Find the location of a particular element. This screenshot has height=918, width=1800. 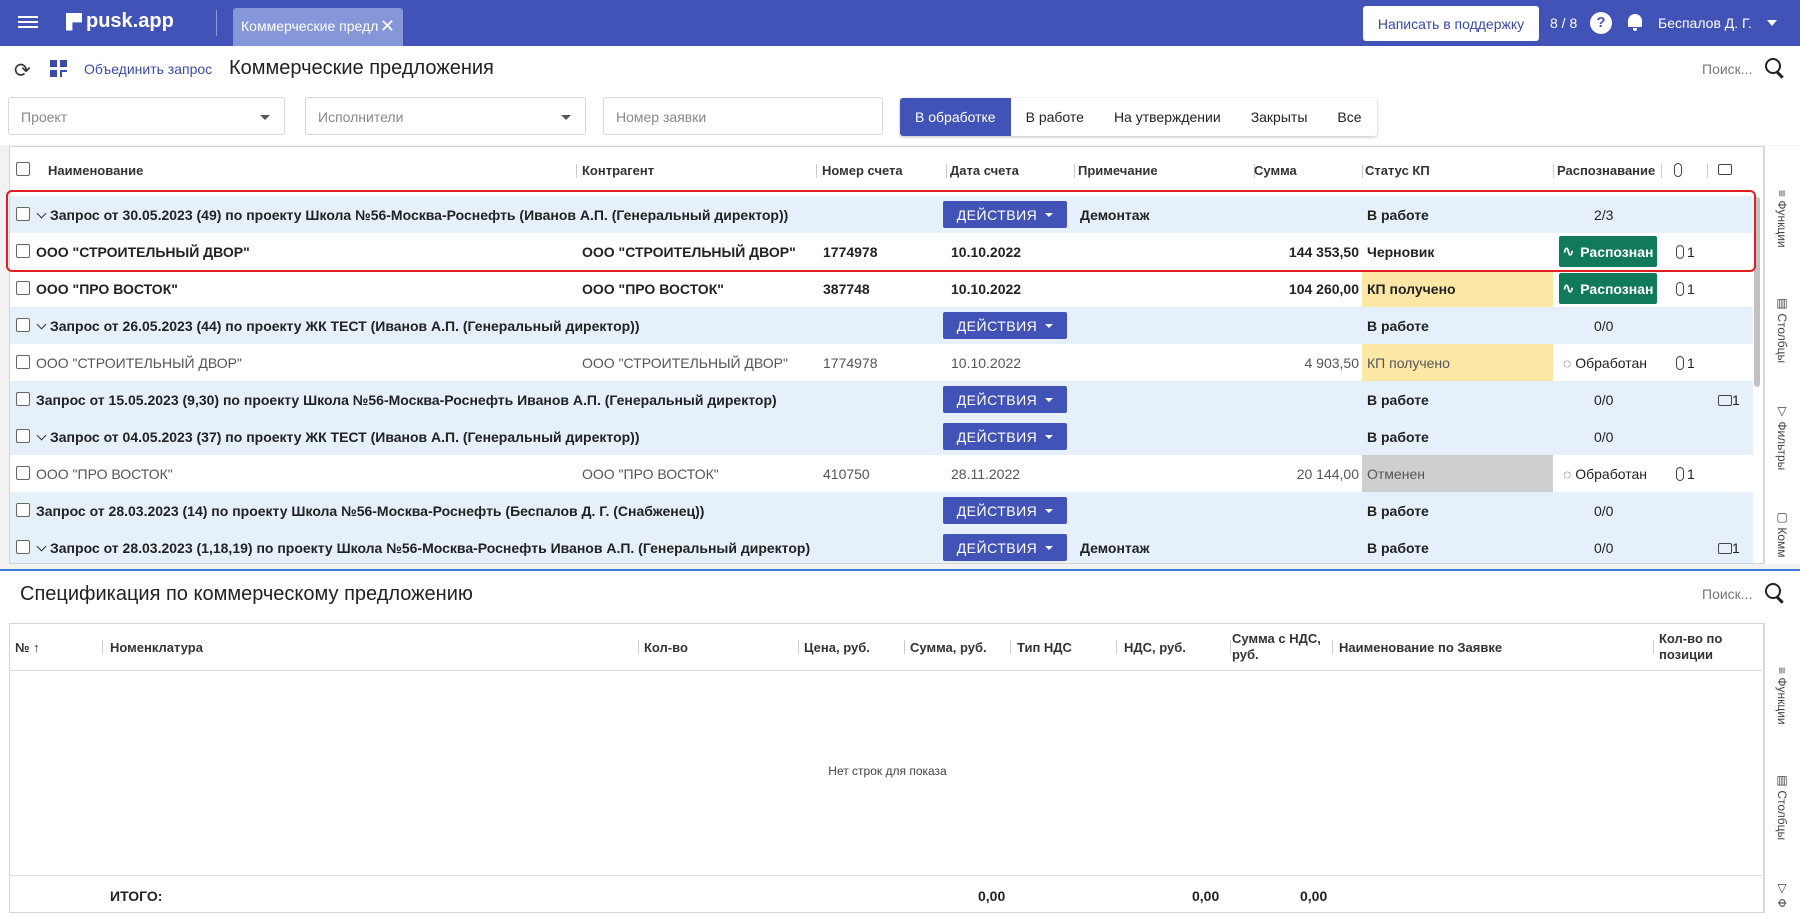

column-header-sum: Сумма is located at coordinates (1275, 170).